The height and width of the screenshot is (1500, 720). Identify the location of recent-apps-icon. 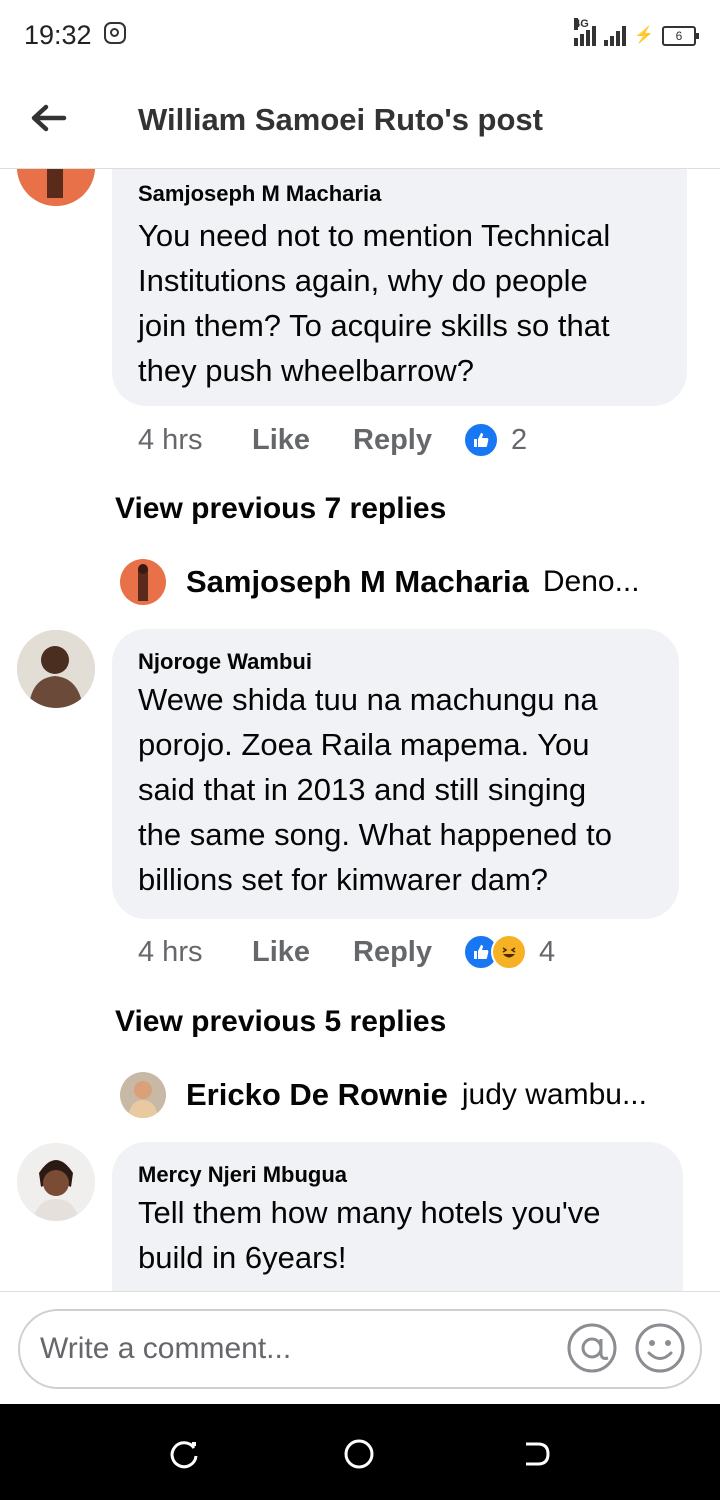
(184, 1454).